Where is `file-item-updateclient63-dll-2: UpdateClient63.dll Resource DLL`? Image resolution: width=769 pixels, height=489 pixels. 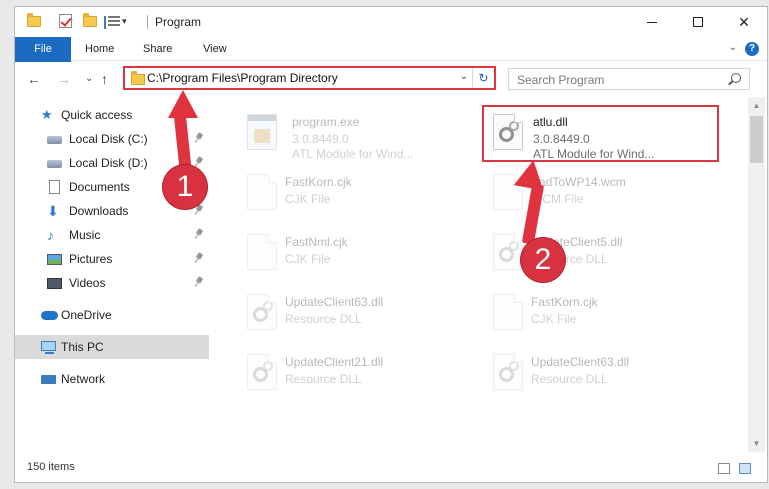
file-item-updateclient63-dll-2: UpdateClient63.dll Resource DLL is located at coordinates (603, 374).